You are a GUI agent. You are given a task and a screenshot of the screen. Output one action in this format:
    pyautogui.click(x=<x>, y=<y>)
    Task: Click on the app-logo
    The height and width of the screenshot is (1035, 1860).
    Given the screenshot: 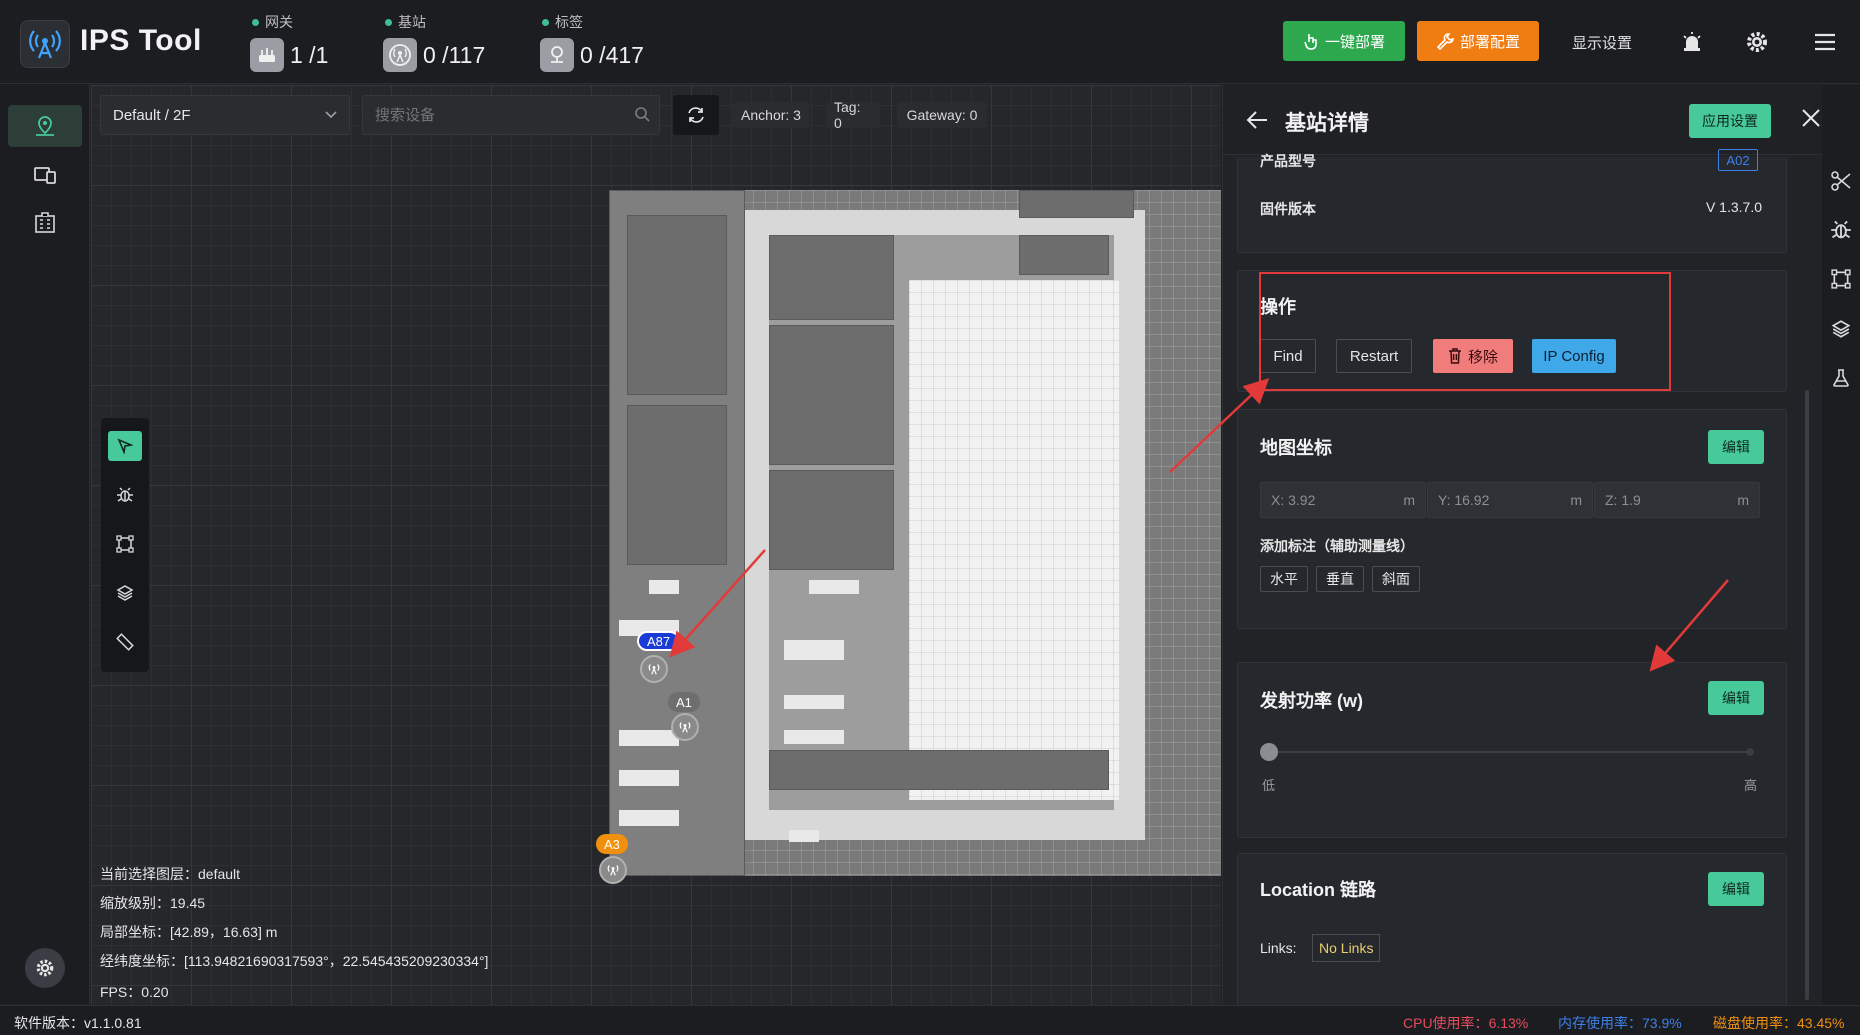 What is the action you would take?
    pyautogui.click(x=45, y=44)
    